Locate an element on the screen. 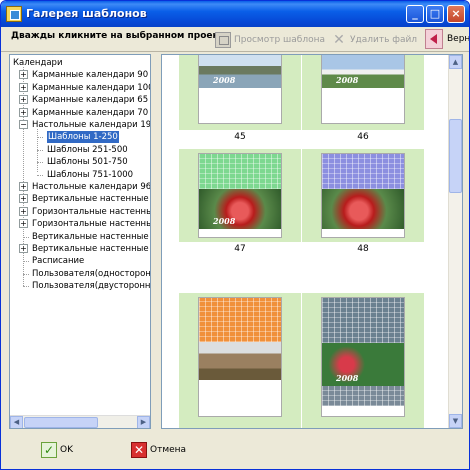  tree-subitem: Шаблоны 1-250 is located at coordinates (80, 137).